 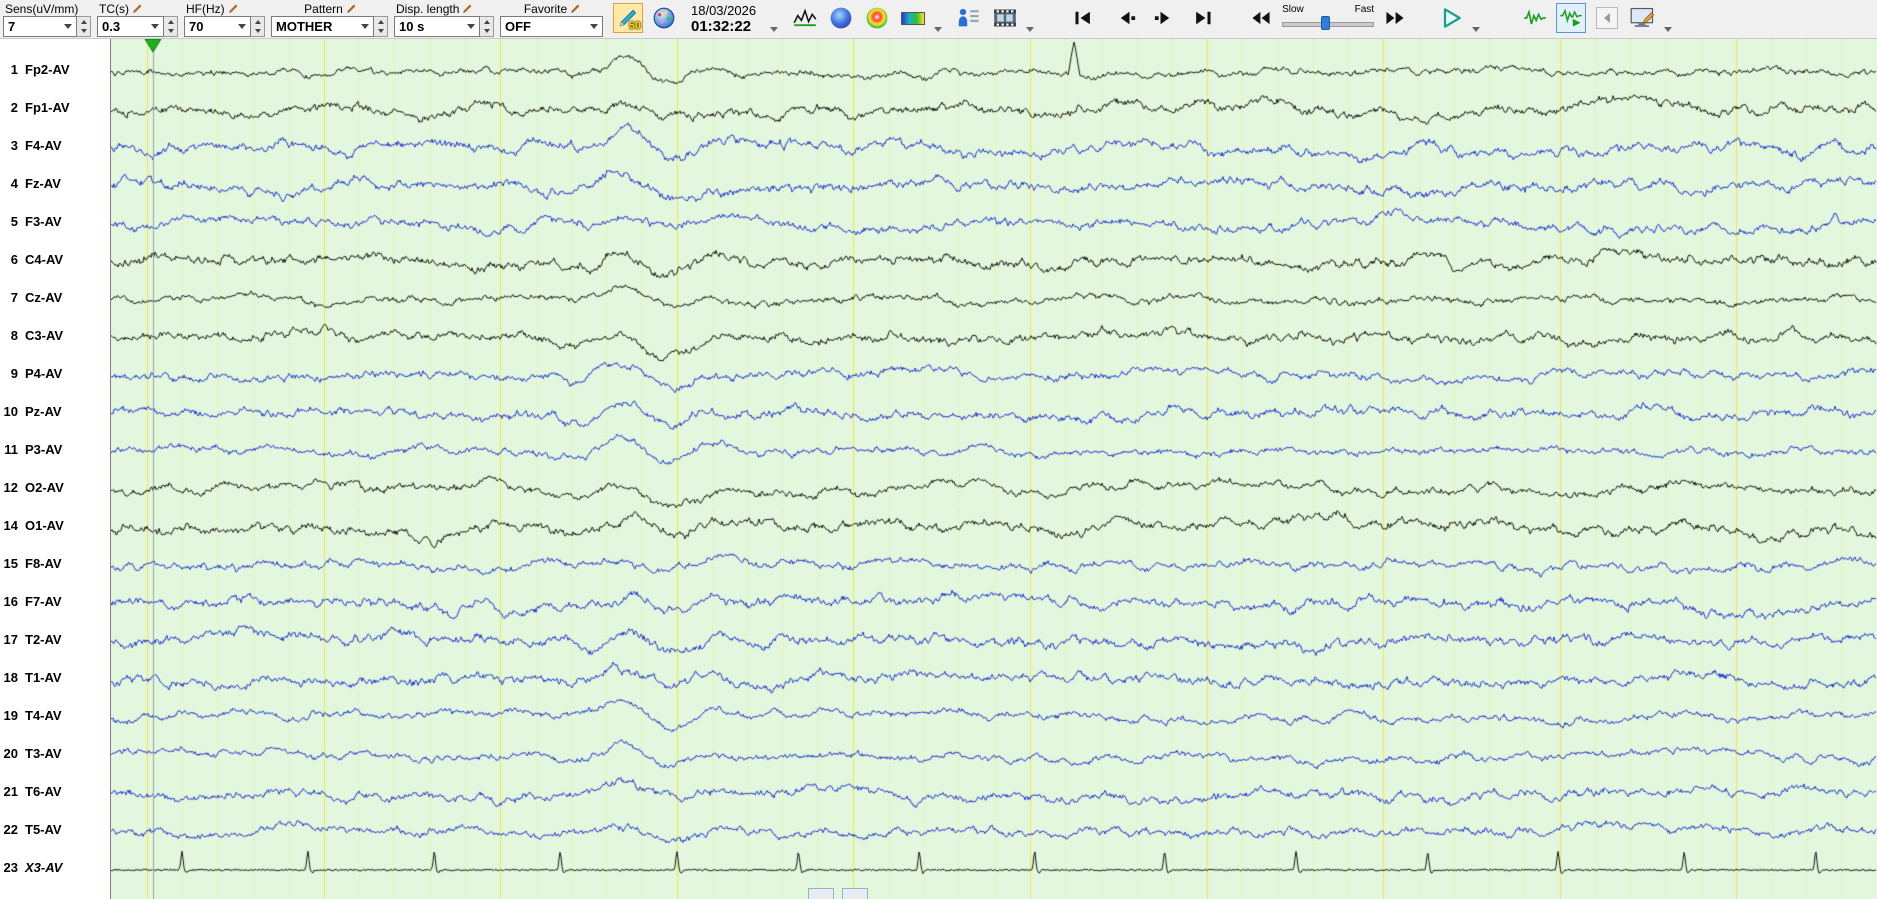 I want to click on channel-row: 4 Fz-AV, so click(x=55, y=183).